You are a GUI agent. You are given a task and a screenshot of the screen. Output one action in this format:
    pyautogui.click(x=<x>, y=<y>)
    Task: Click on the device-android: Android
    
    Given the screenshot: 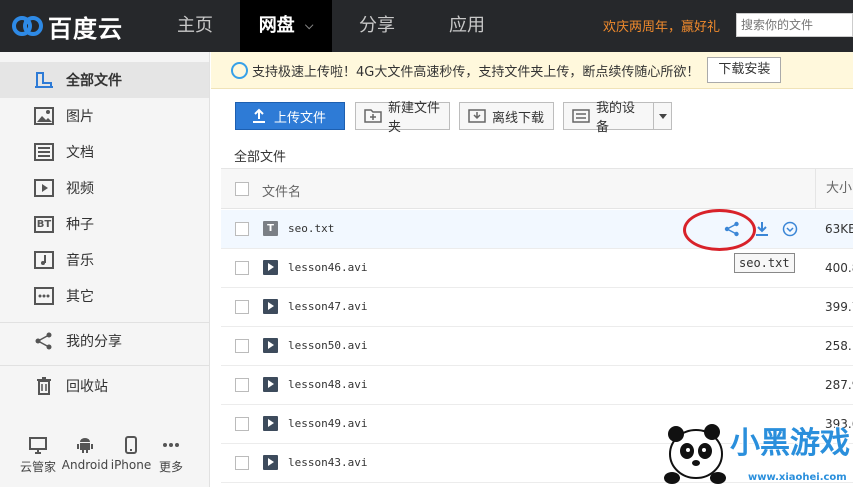 What is the action you would take?
    pyautogui.click(x=85, y=453)
    